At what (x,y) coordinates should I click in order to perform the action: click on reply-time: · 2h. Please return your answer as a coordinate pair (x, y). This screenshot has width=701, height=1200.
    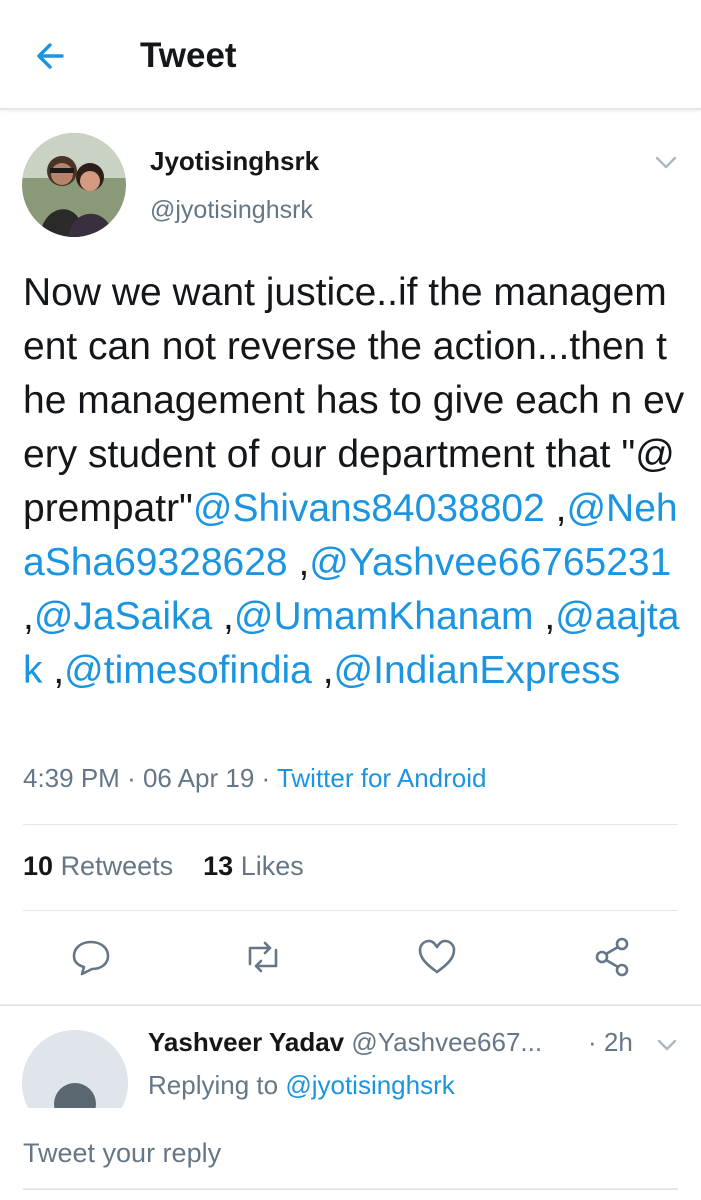
    Looking at the image, I should click on (610, 1042).